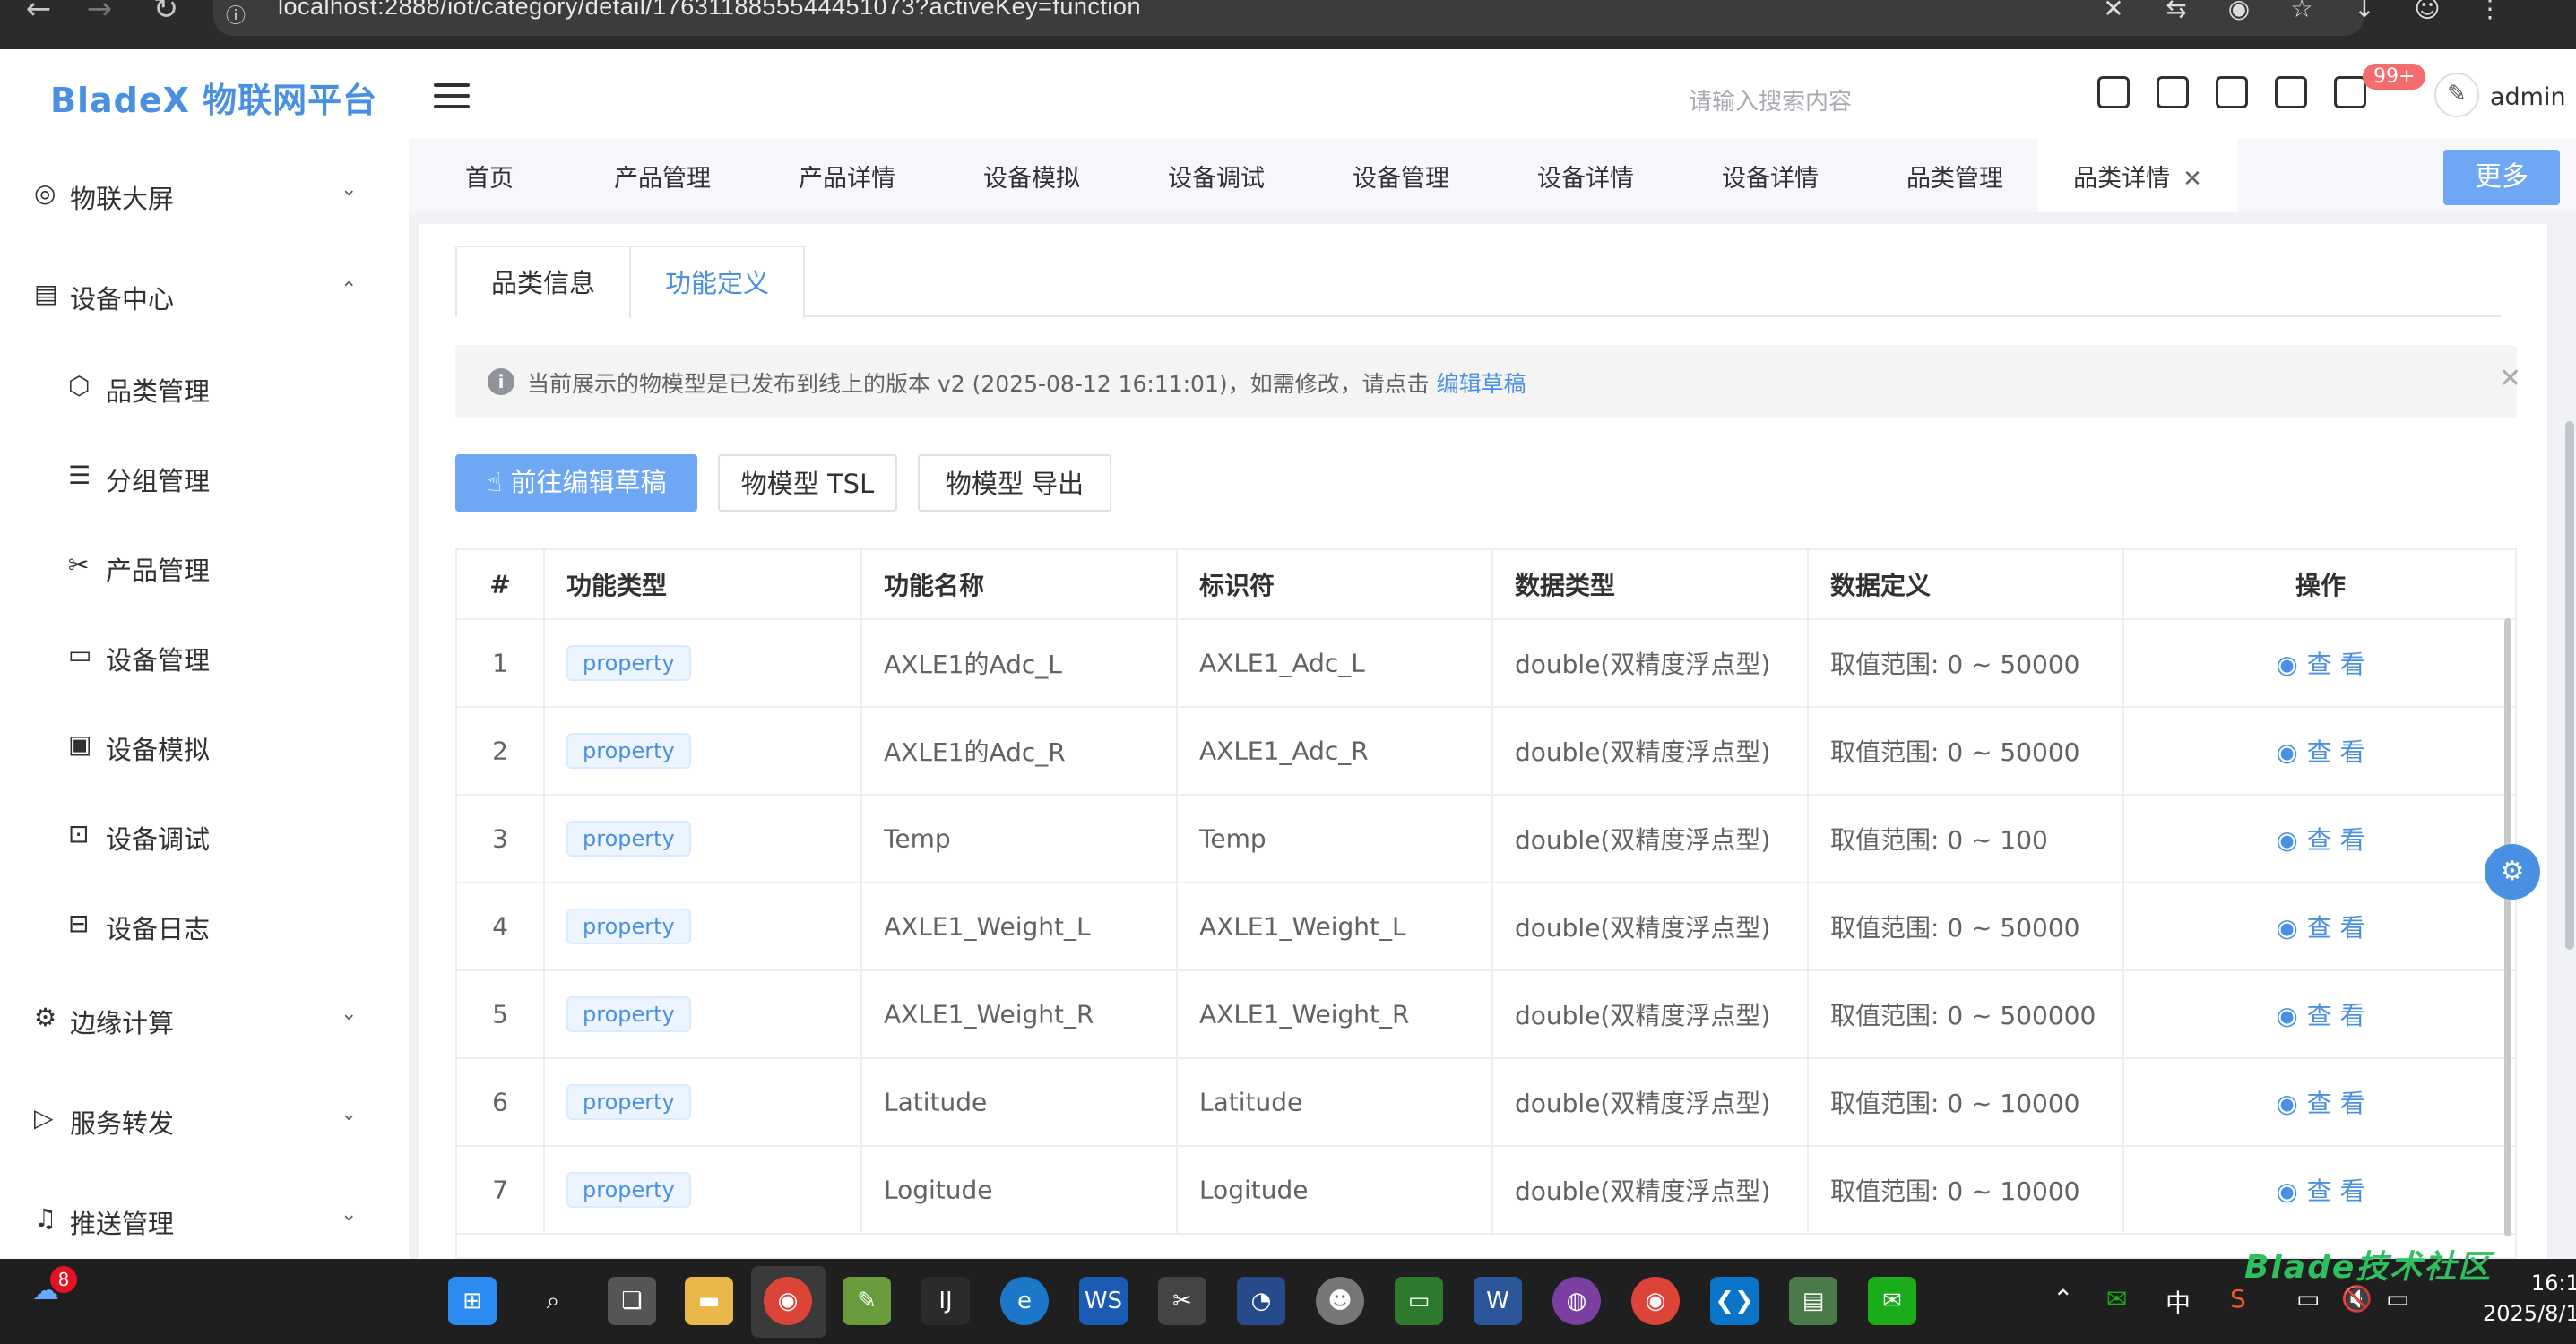 The height and width of the screenshot is (1344, 2576). Describe the element at coordinates (1643, 928) in the screenshot. I see `cell-text: double(双精度浮点型)` at that location.